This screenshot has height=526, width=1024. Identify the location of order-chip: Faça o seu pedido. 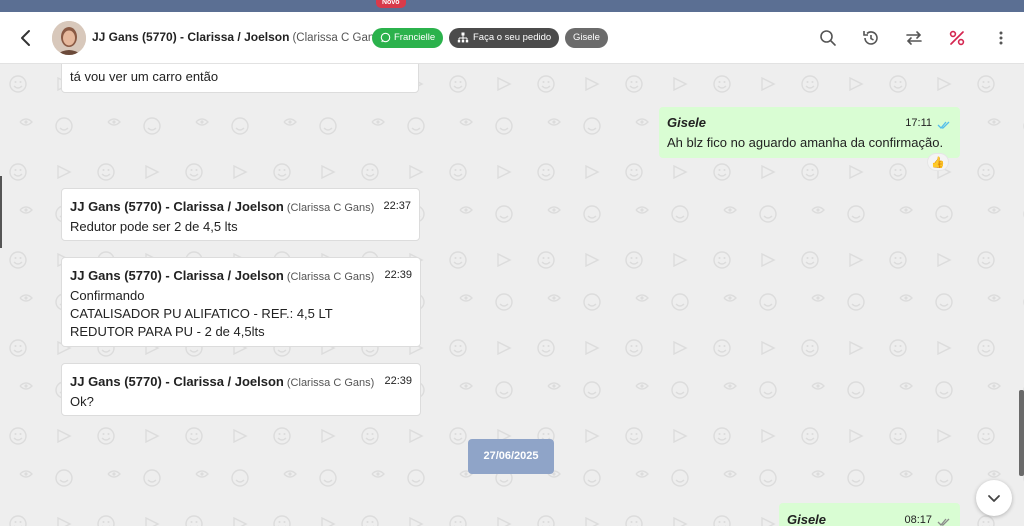
(504, 38).